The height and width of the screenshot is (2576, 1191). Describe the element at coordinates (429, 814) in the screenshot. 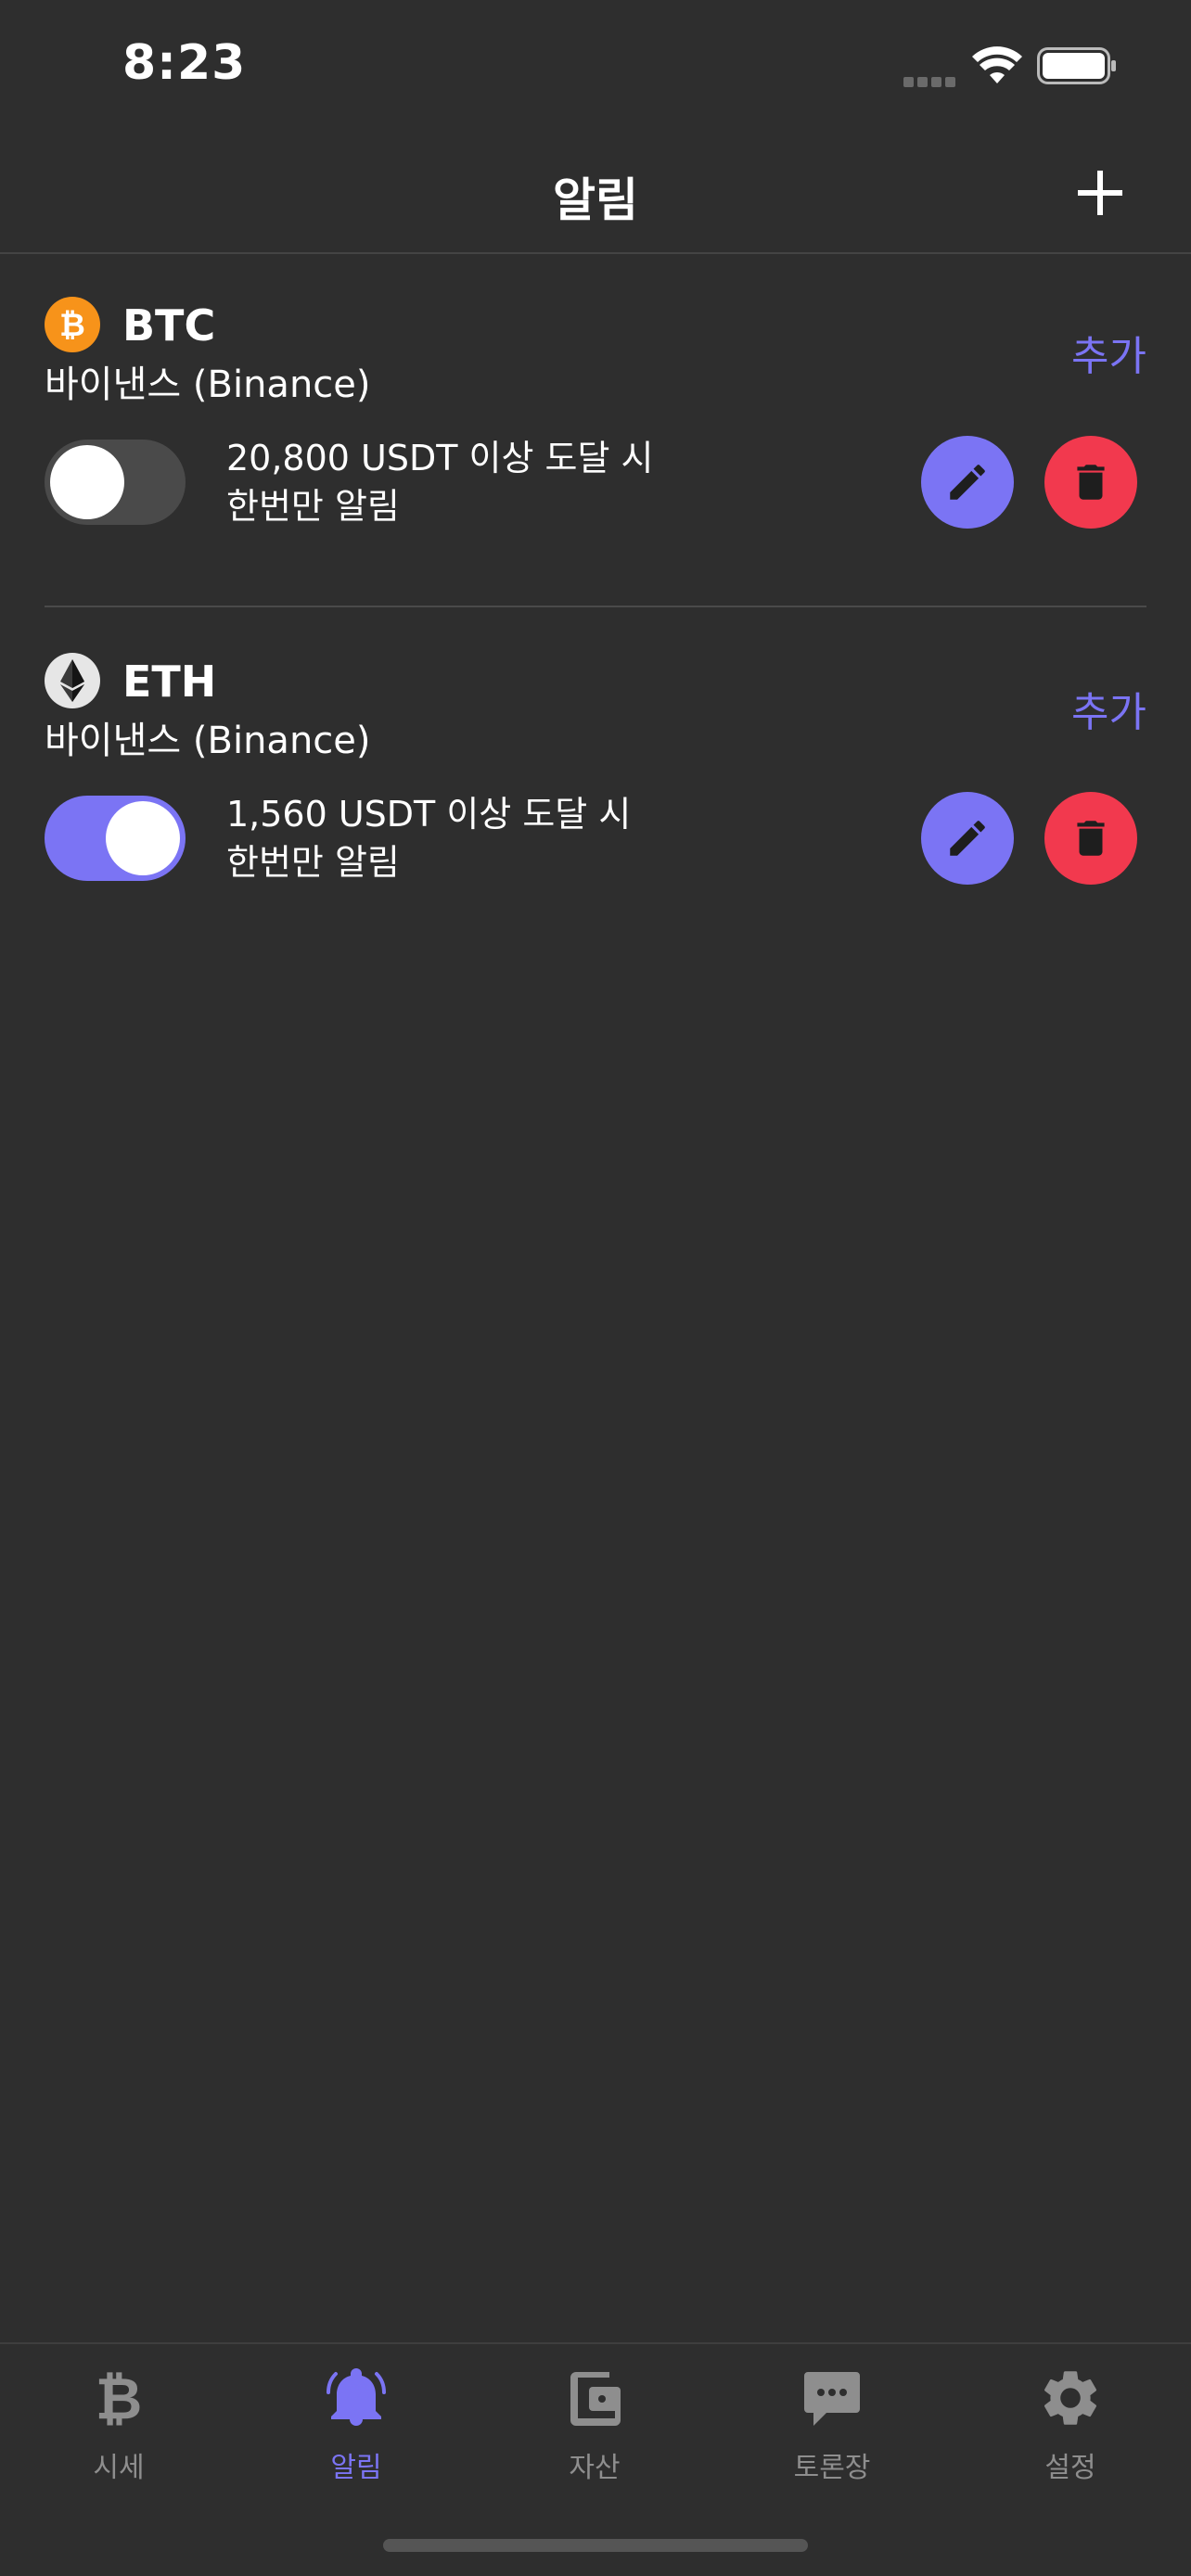

I see `condition-text: 1,560 USDT 이상 도달 시` at that location.